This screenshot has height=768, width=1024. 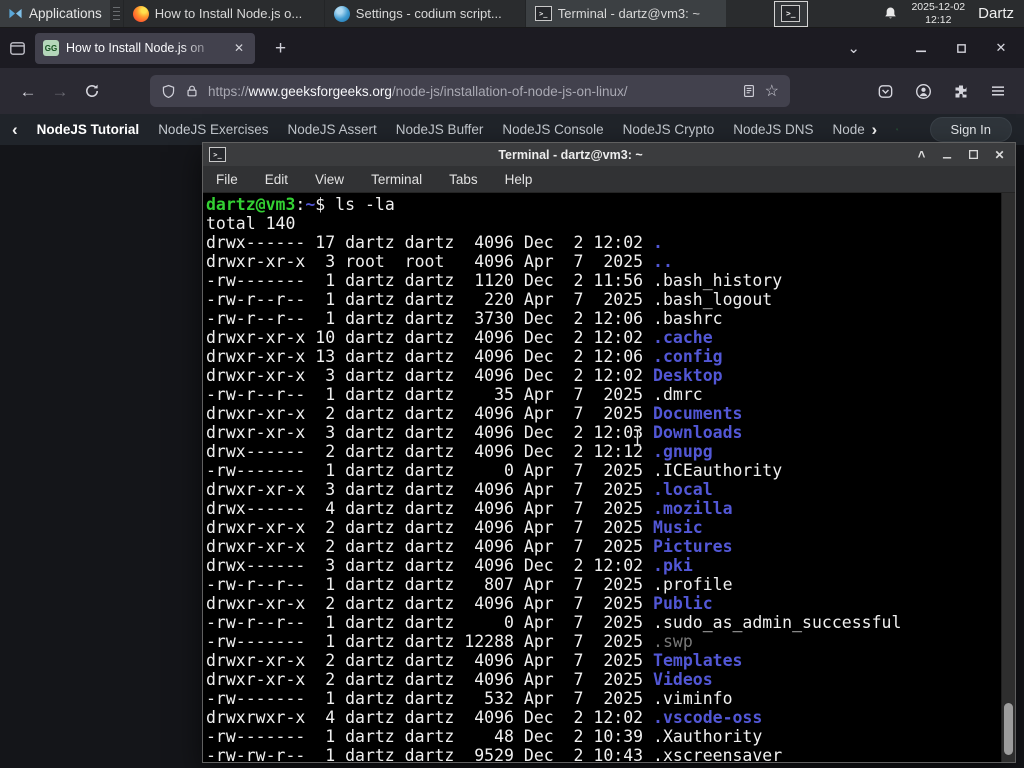 I want to click on sign-in-button: Sign In, so click(x=970, y=129).